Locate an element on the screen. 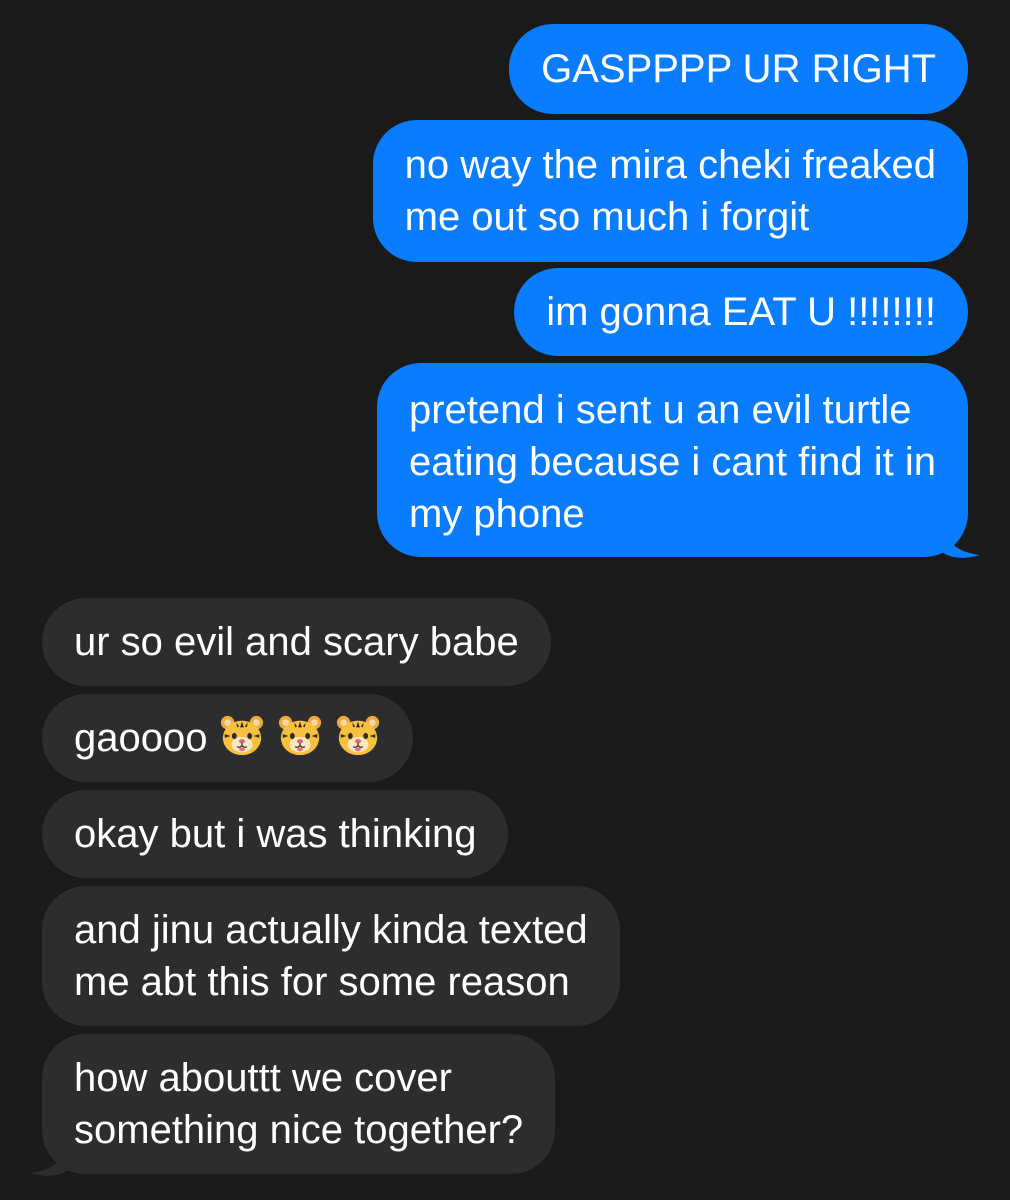  message-text: me out so much i forgit is located at coordinates (607, 217).